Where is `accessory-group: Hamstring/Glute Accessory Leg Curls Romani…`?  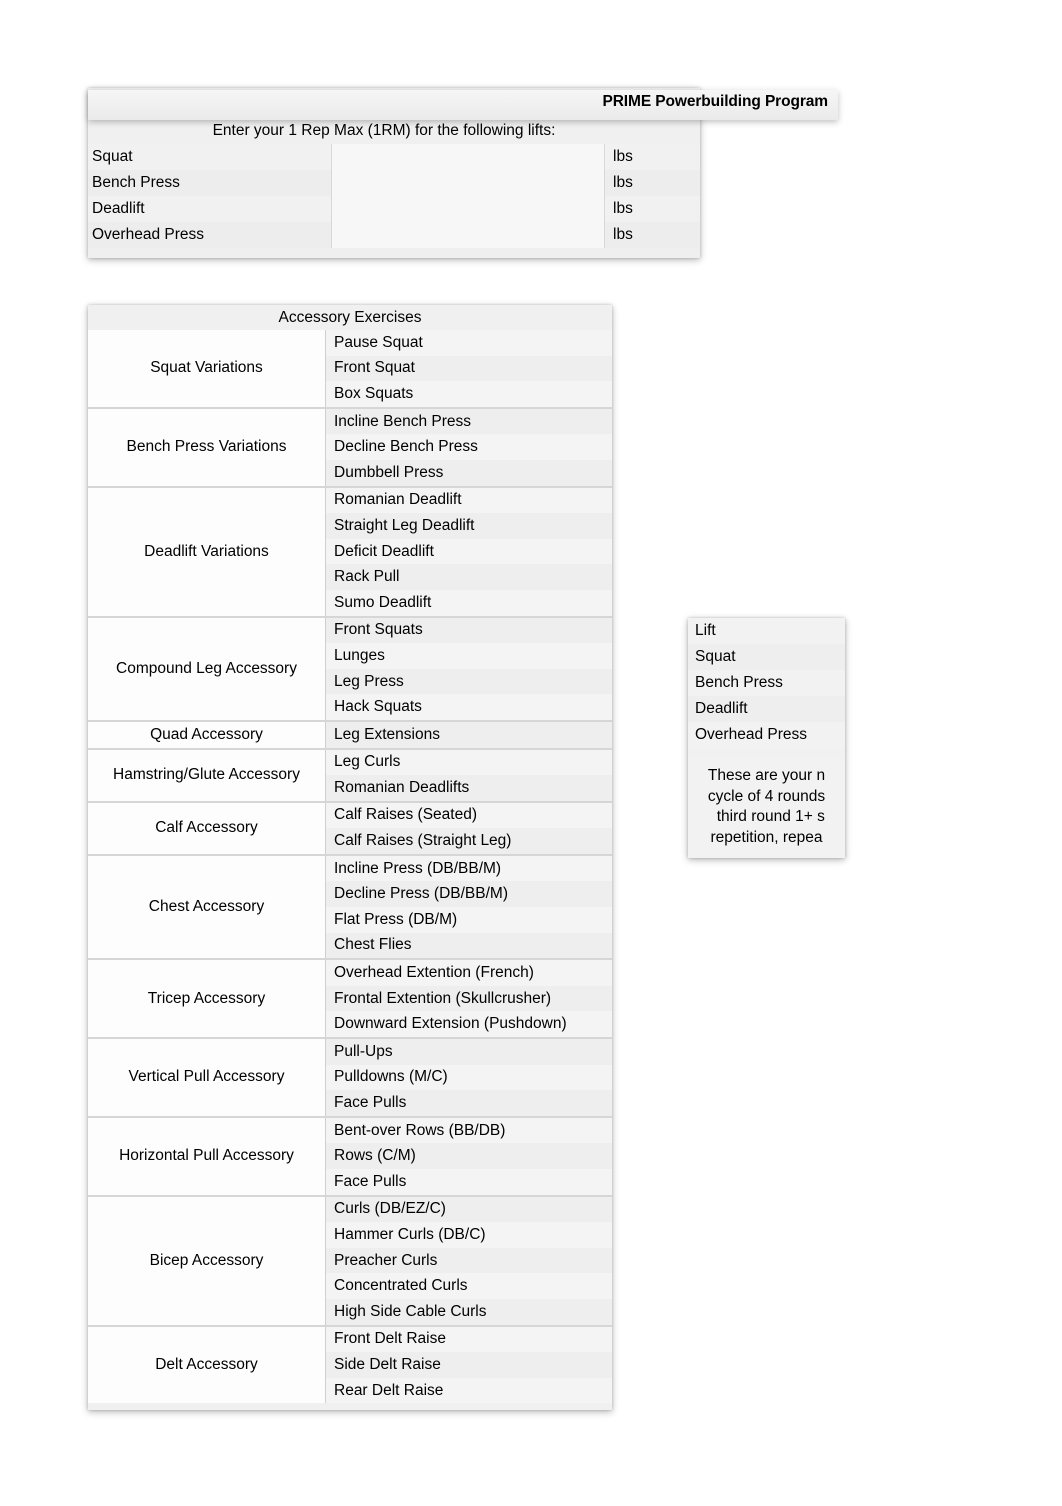
accessory-group: Hamstring/Glute Accessory Leg Curls Romani… is located at coordinates (350, 774).